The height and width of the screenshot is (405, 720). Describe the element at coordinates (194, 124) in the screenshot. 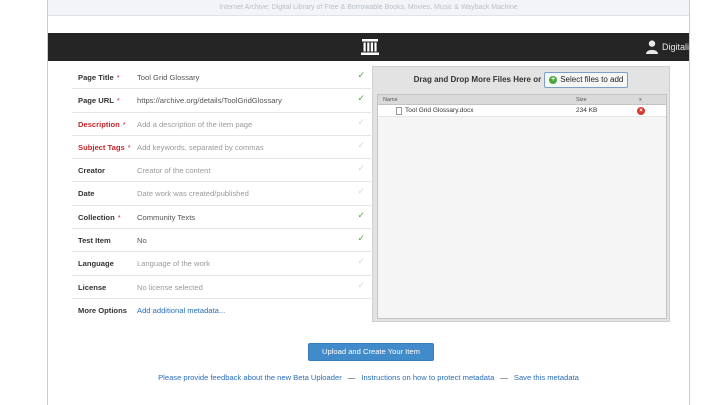

I see `field-description-value: Add a description of the item page` at that location.